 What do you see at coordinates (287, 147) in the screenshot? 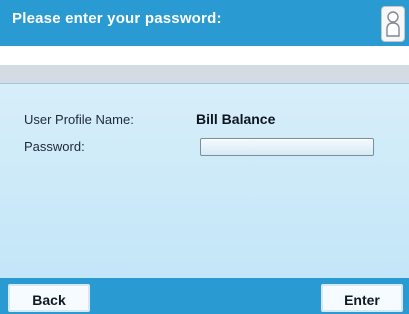
I see `password-input` at bounding box center [287, 147].